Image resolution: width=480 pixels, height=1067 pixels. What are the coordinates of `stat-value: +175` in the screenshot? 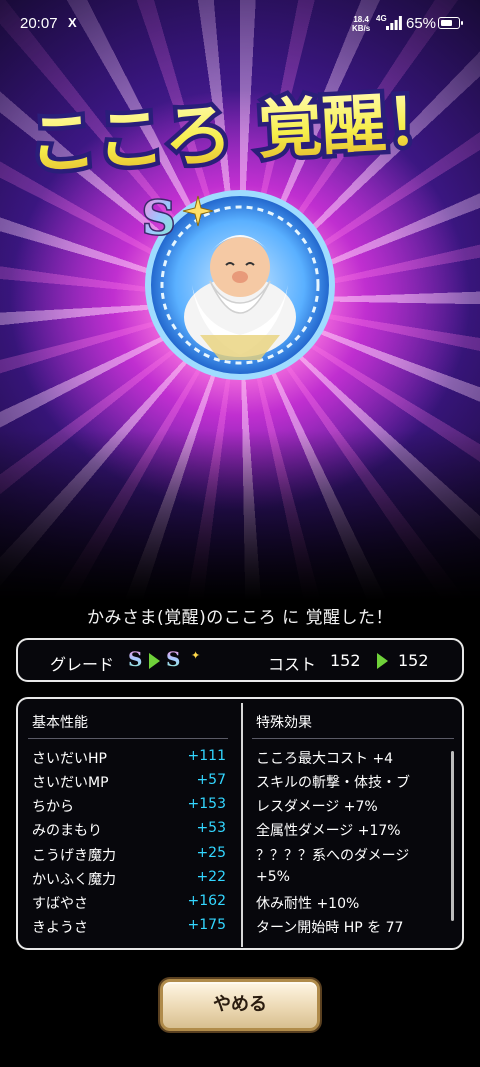 It's located at (206, 925).